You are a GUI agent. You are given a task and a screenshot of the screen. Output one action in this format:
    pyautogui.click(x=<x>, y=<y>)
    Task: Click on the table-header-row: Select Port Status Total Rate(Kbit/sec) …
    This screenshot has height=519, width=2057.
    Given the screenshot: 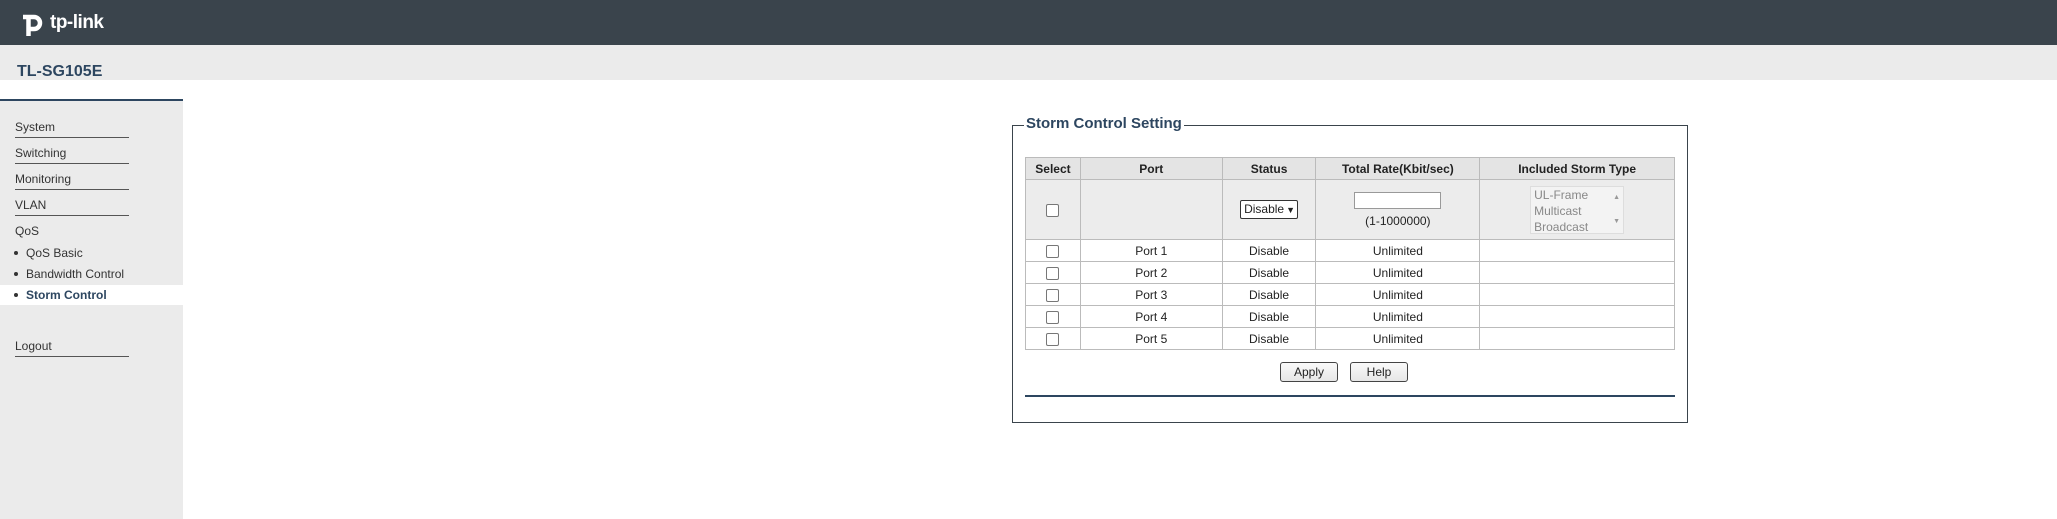 What is the action you would take?
    pyautogui.click(x=1350, y=168)
    